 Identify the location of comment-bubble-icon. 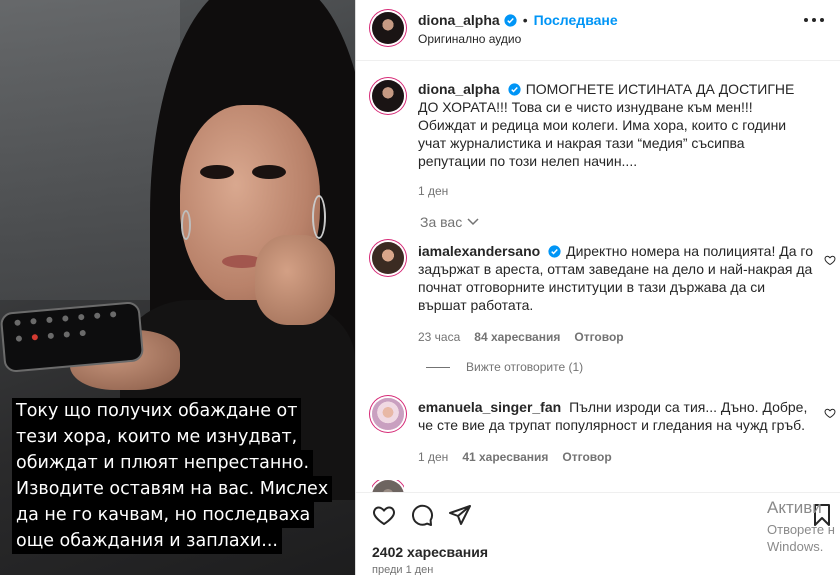
(422, 515).